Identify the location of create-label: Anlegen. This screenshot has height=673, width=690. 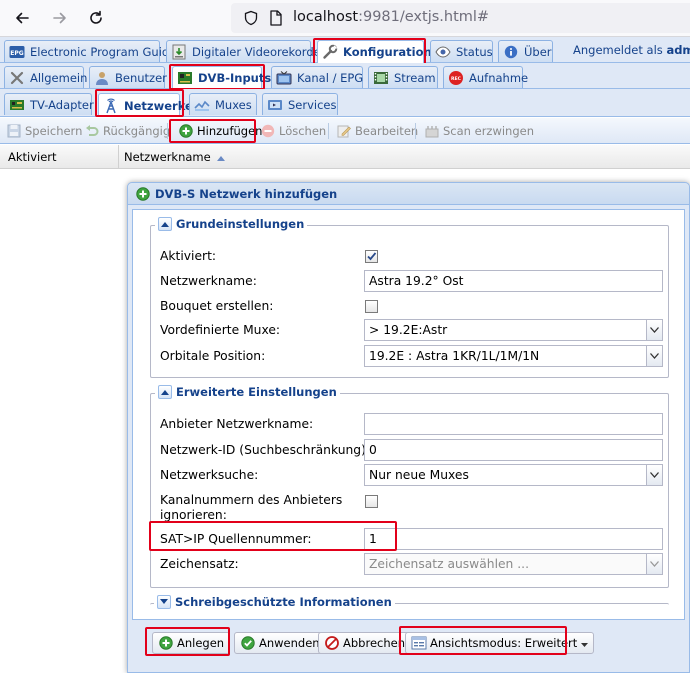
(201, 643).